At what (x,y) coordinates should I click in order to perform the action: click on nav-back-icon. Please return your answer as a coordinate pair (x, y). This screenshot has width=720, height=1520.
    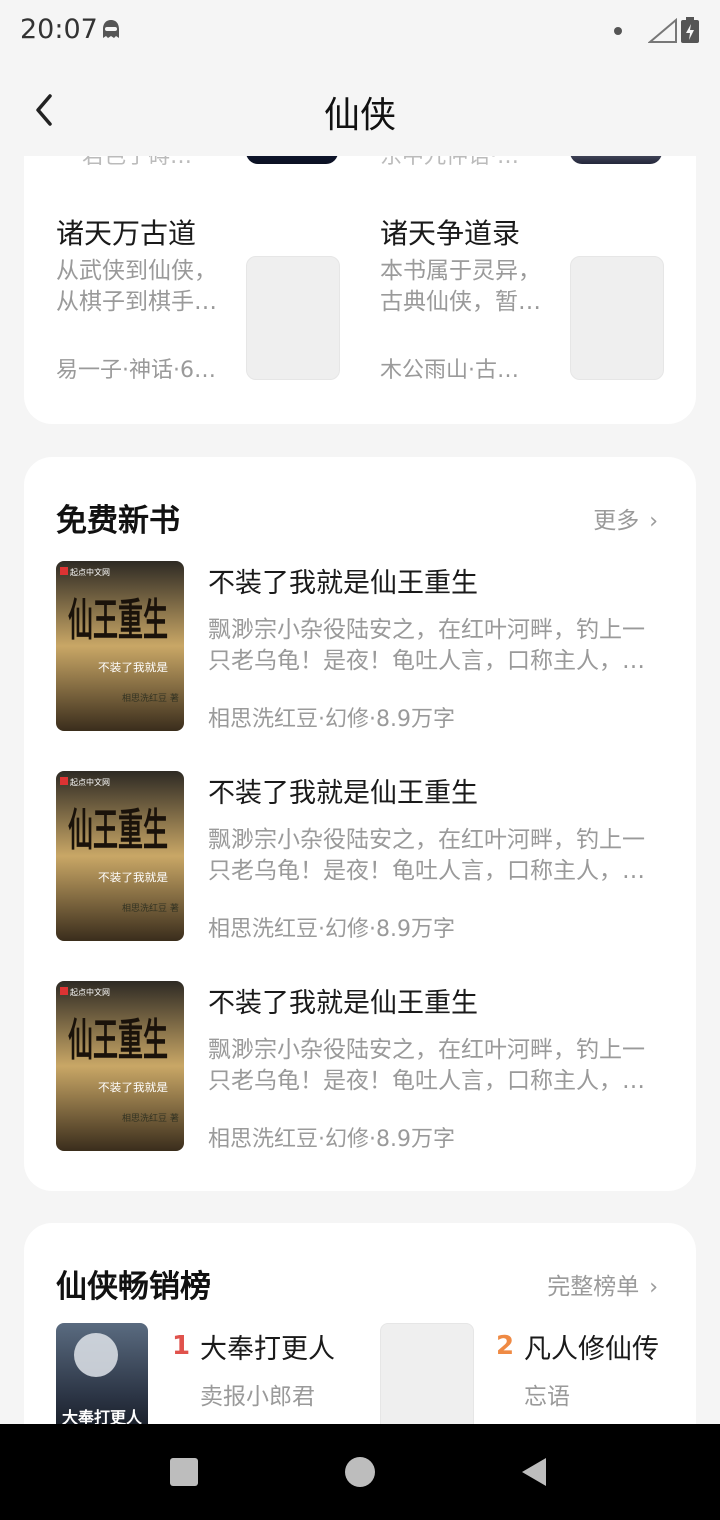
    Looking at the image, I should click on (534, 1472).